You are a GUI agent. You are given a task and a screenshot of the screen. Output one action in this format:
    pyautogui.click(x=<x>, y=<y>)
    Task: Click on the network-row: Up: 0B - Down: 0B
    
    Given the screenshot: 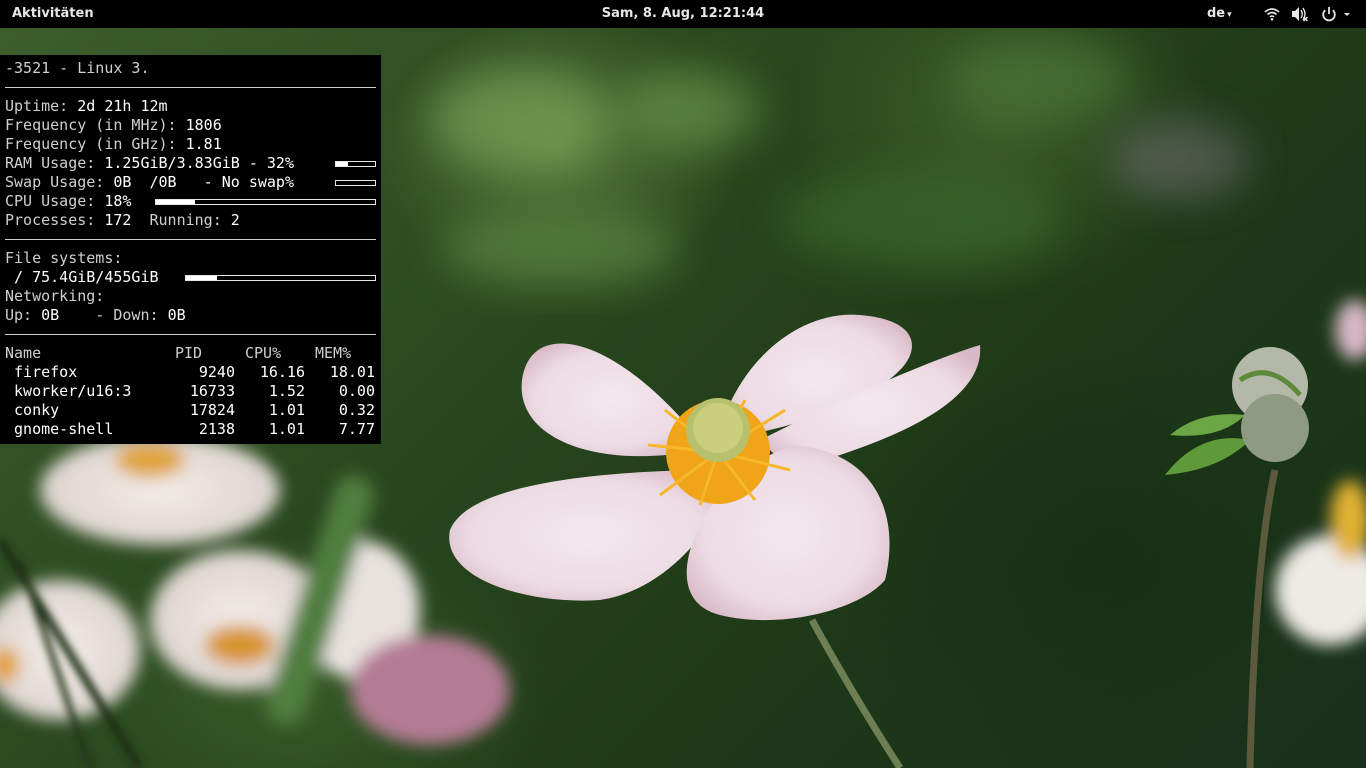 What is the action you would take?
    pyautogui.click(x=190, y=315)
    